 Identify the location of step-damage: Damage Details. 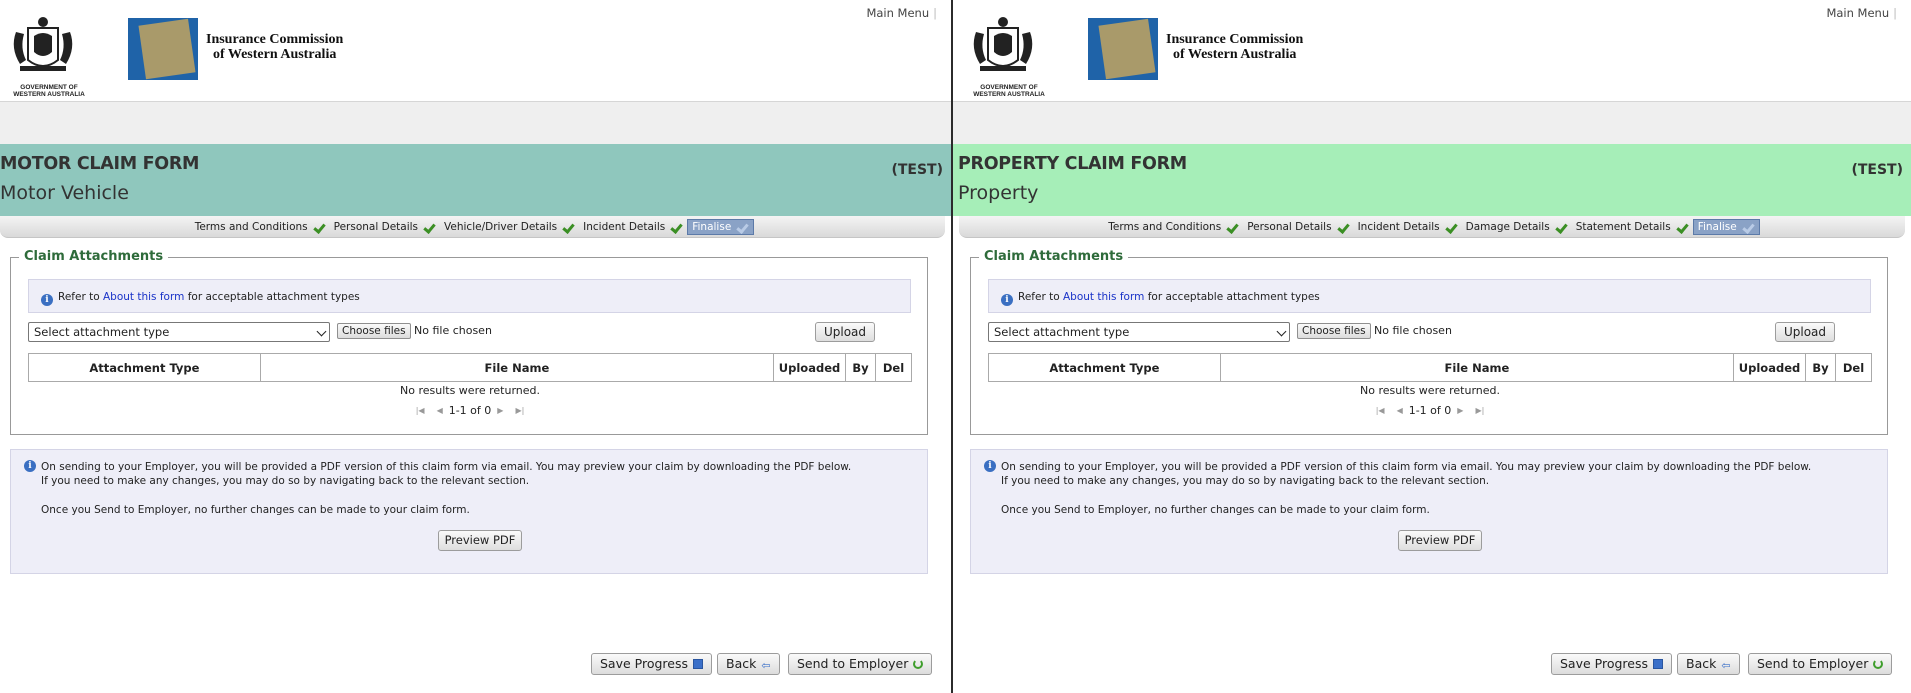
(1517, 227).